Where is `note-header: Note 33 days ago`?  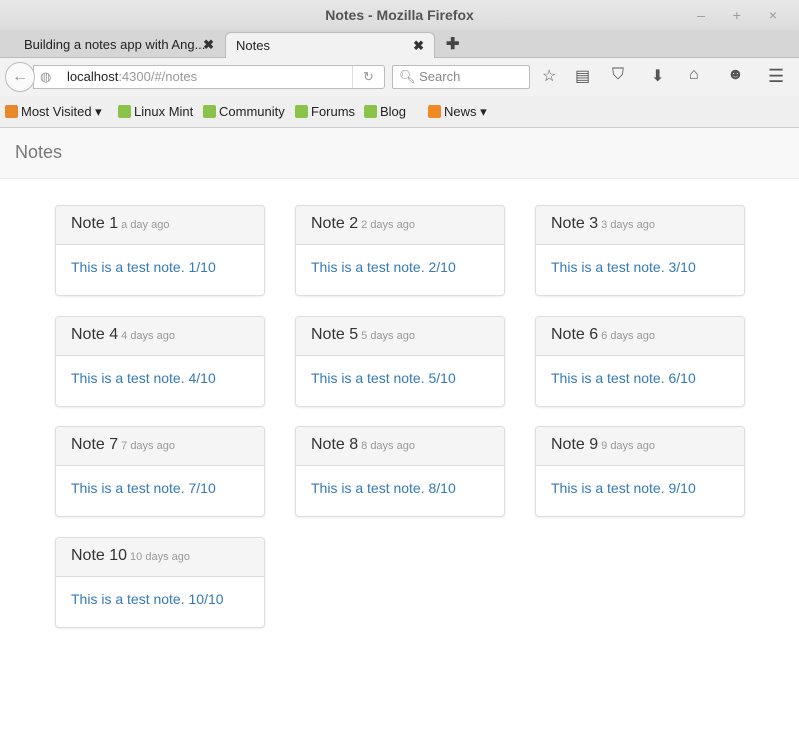
note-header: Note 33 days ago is located at coordinates (640, 225).